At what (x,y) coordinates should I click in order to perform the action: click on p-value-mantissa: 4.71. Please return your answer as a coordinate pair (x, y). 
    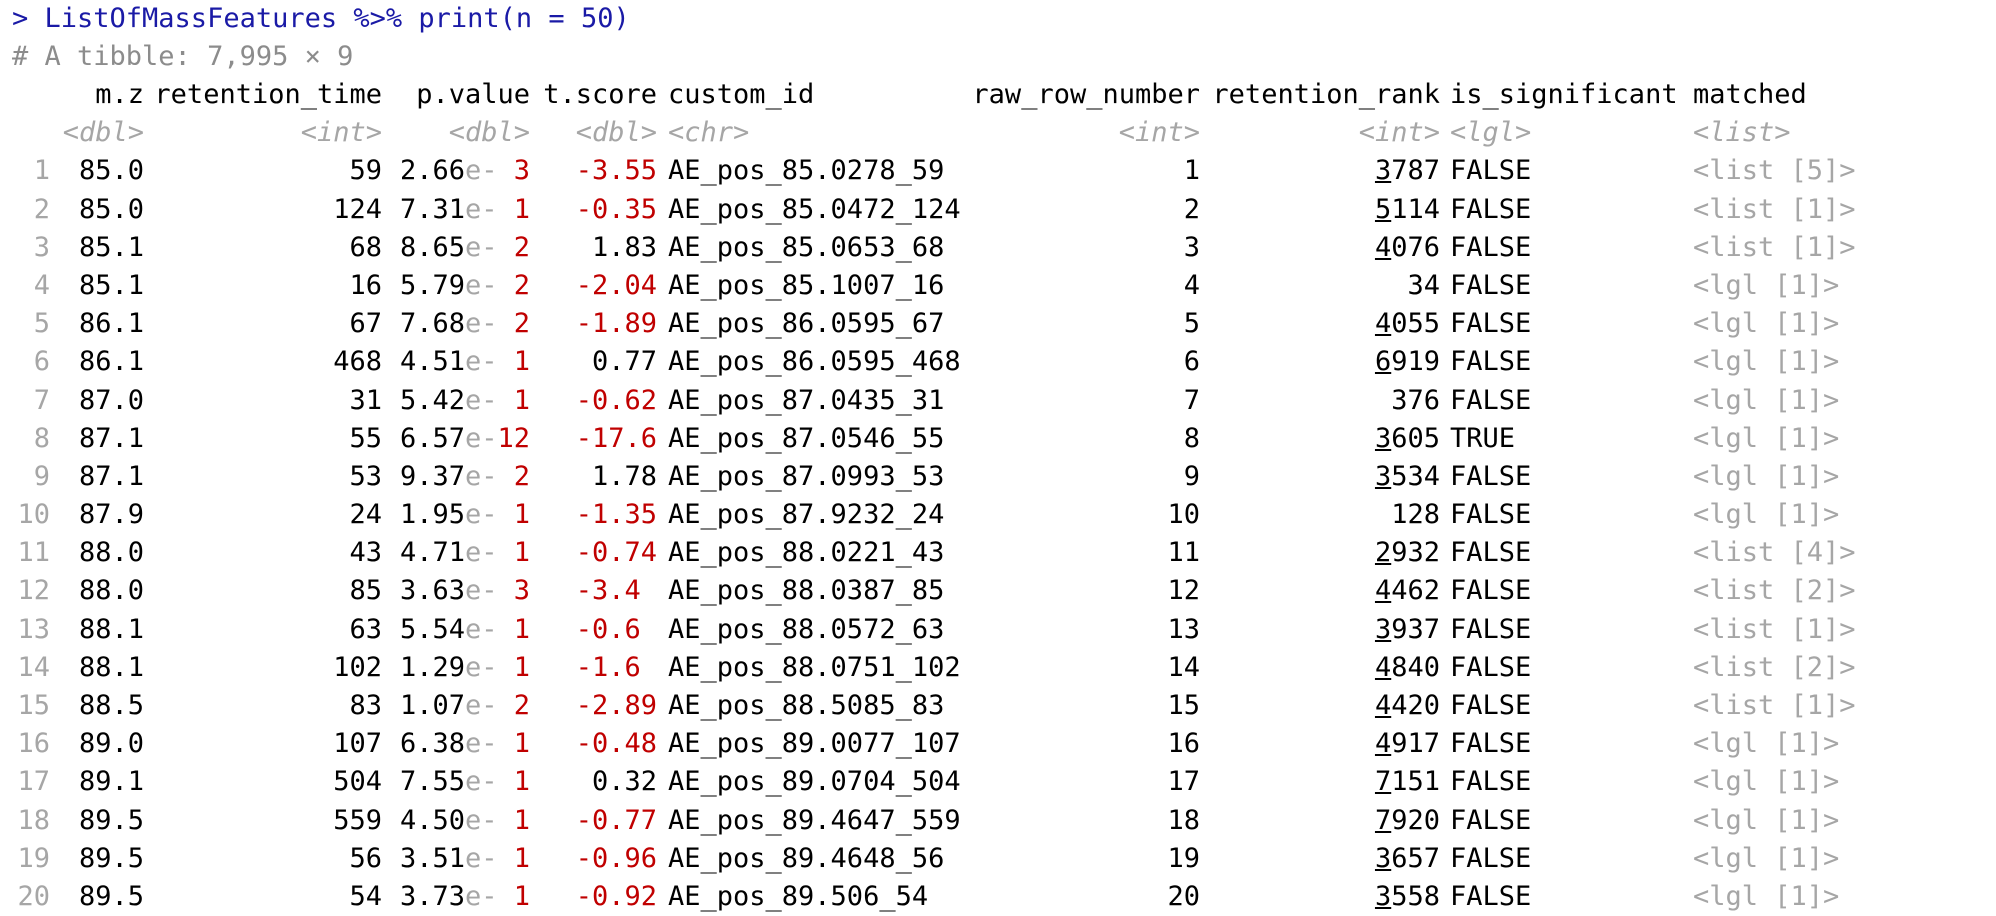
    Looking at the image, I should click on (432, 553).